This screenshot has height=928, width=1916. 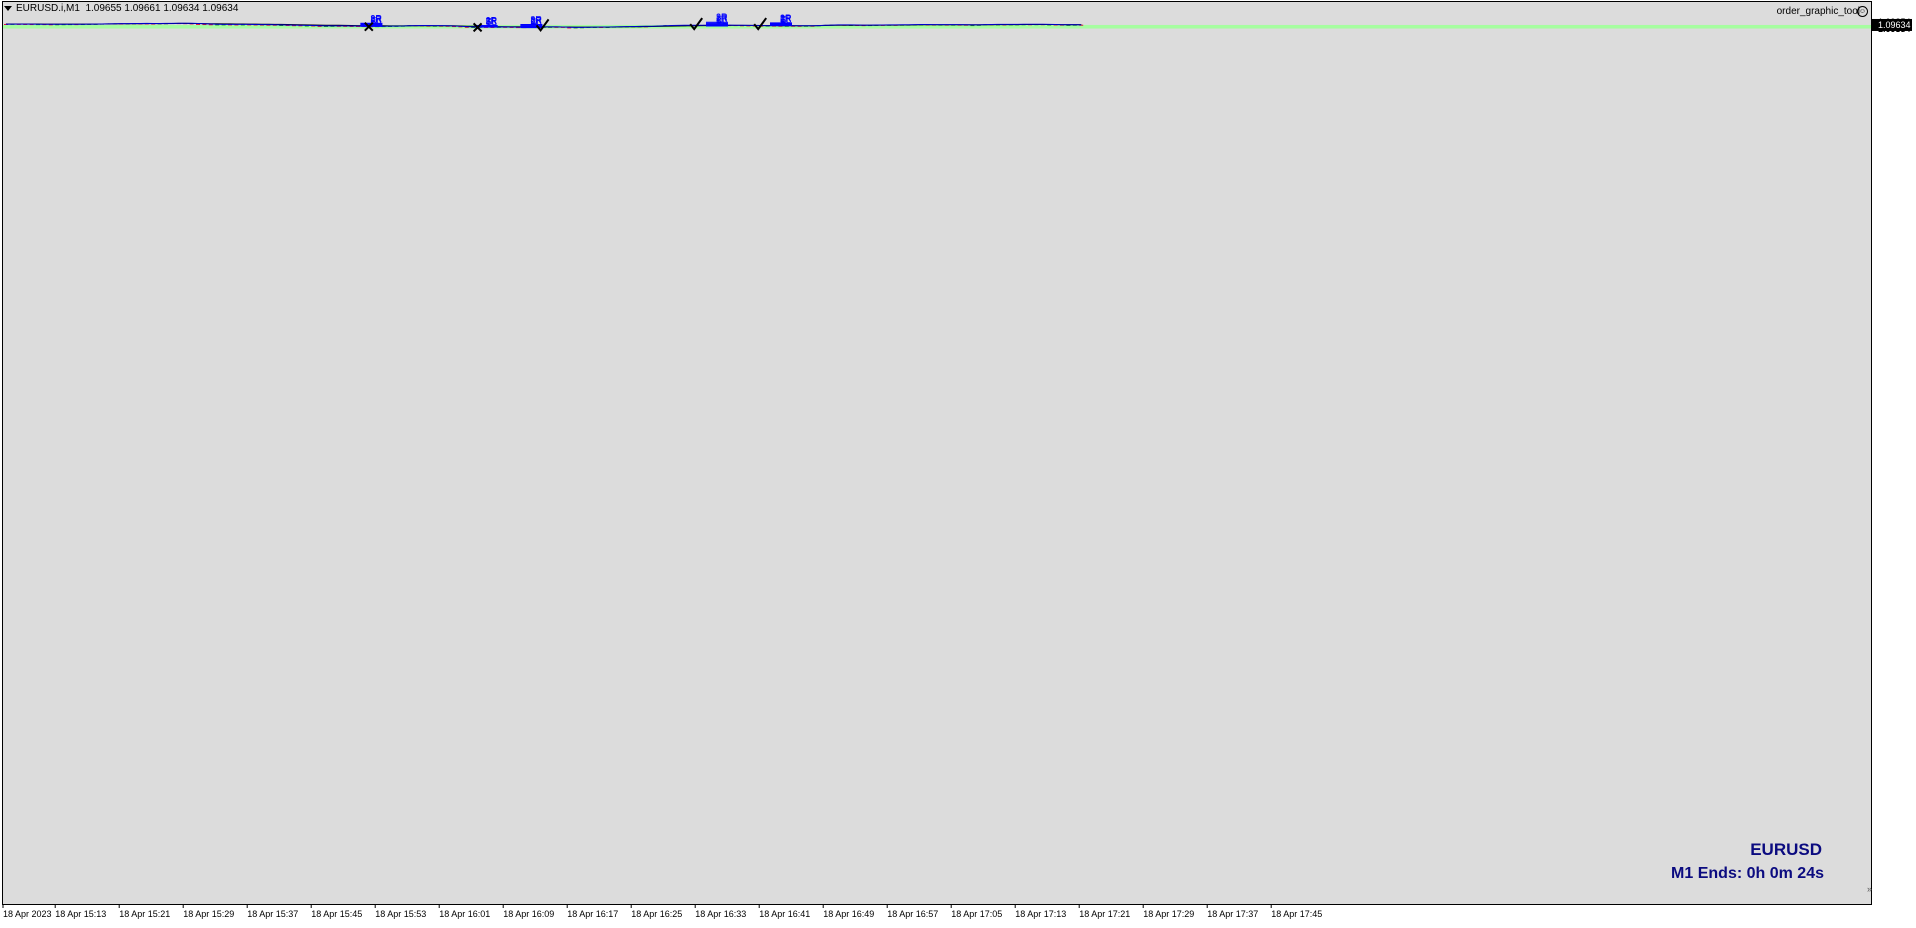 I want to click on x-tick-label: 18 Apr 15:45, so click(x=336, y=914).